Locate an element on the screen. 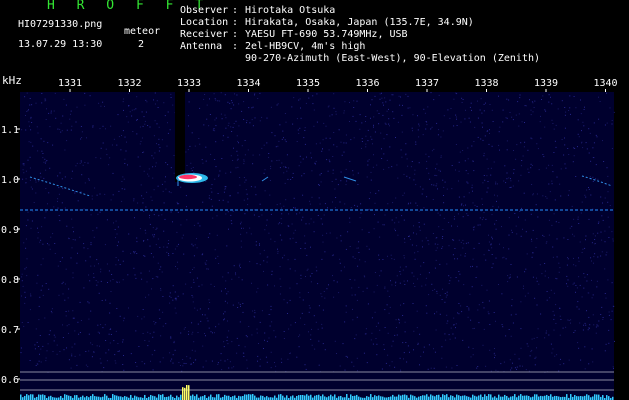 The height and width of the screenshot is (400, 629). freq-tick-label: 0.9 is located at coordinates (10, 230).